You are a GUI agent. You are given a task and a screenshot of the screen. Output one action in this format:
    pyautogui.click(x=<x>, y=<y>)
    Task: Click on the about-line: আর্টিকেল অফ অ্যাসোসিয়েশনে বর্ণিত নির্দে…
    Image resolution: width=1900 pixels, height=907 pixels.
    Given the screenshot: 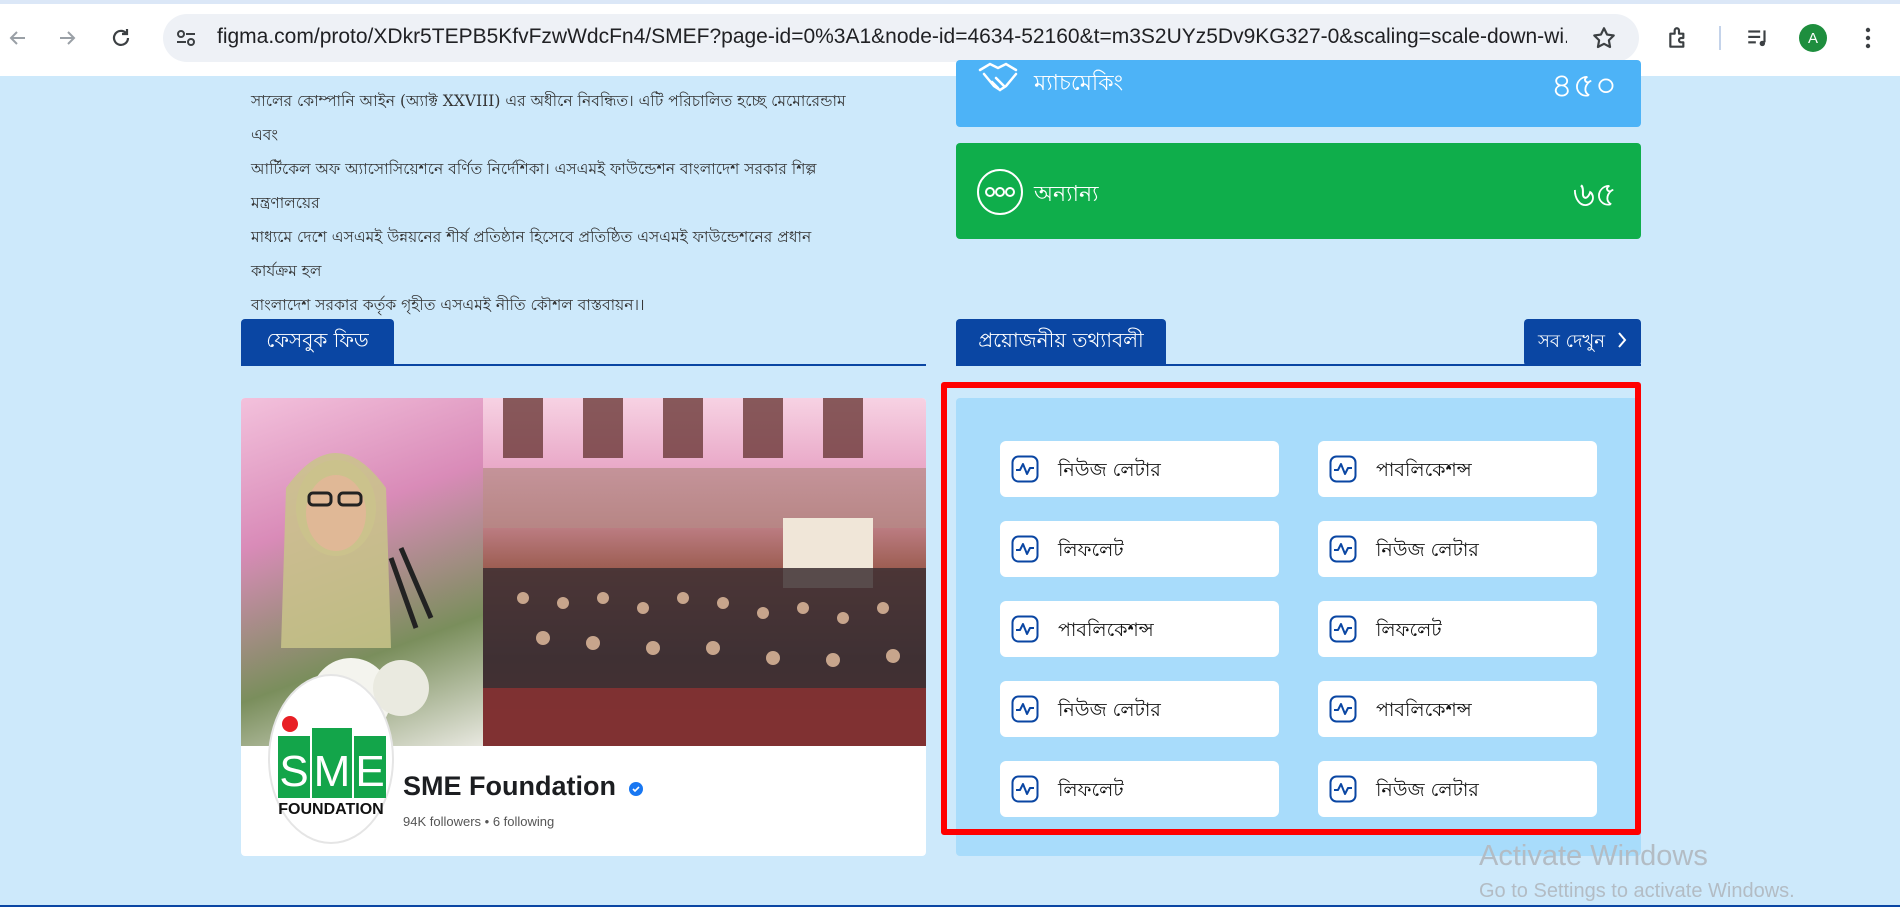 What is the action you would take?
    pyautogui.click(x=534, y=186)
    